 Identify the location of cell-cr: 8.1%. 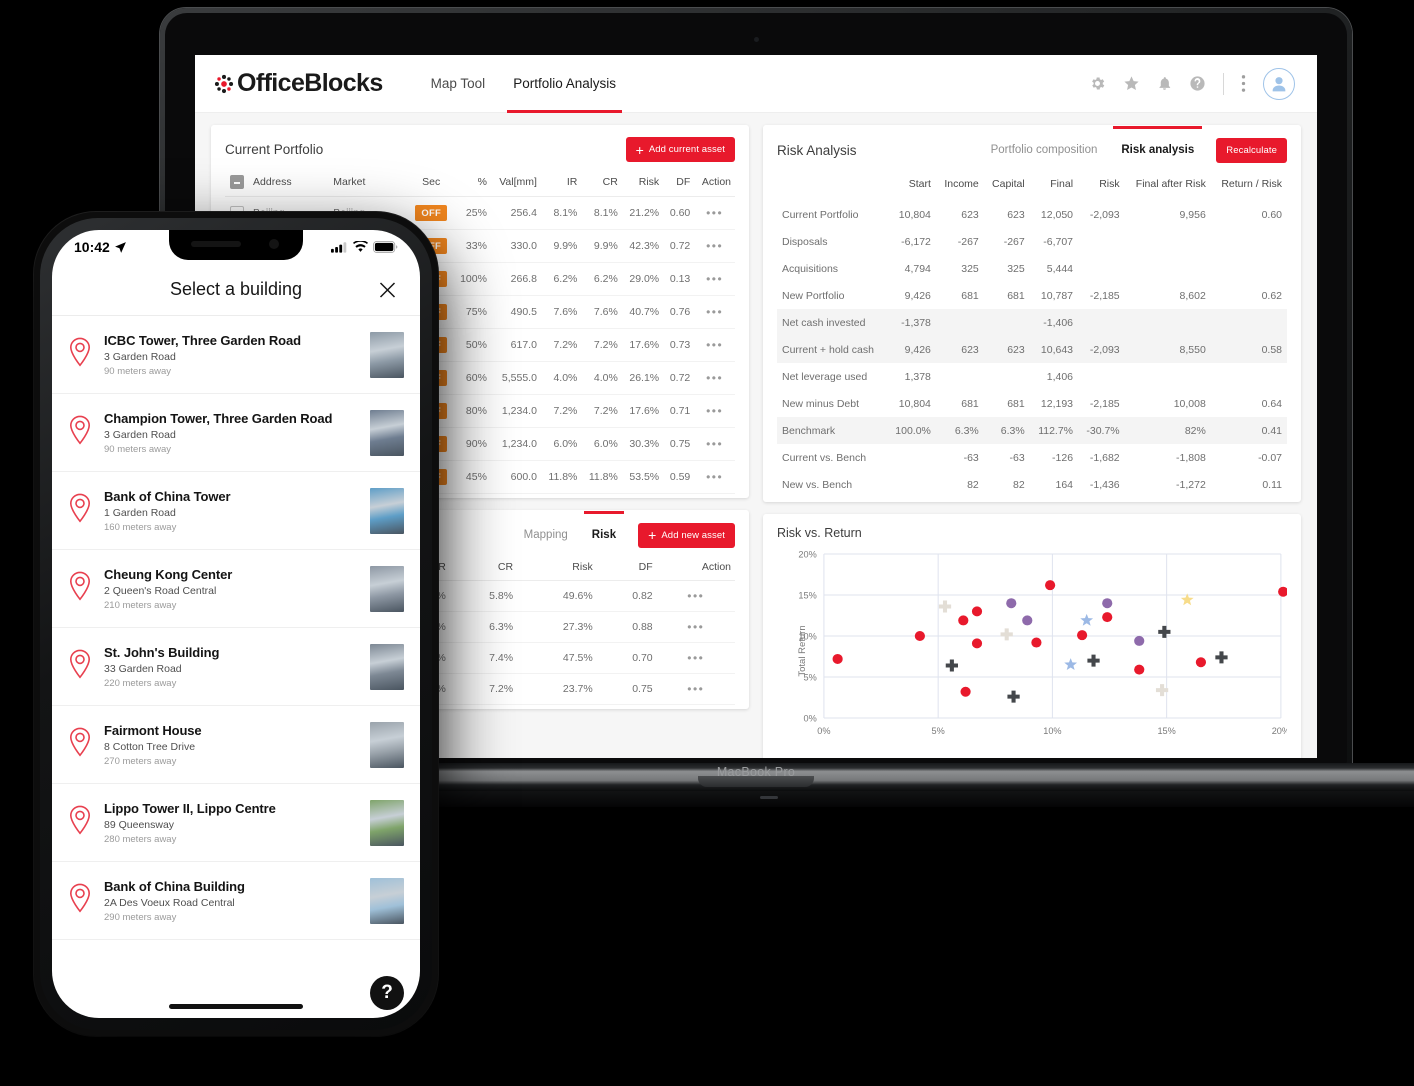
(601, 213).